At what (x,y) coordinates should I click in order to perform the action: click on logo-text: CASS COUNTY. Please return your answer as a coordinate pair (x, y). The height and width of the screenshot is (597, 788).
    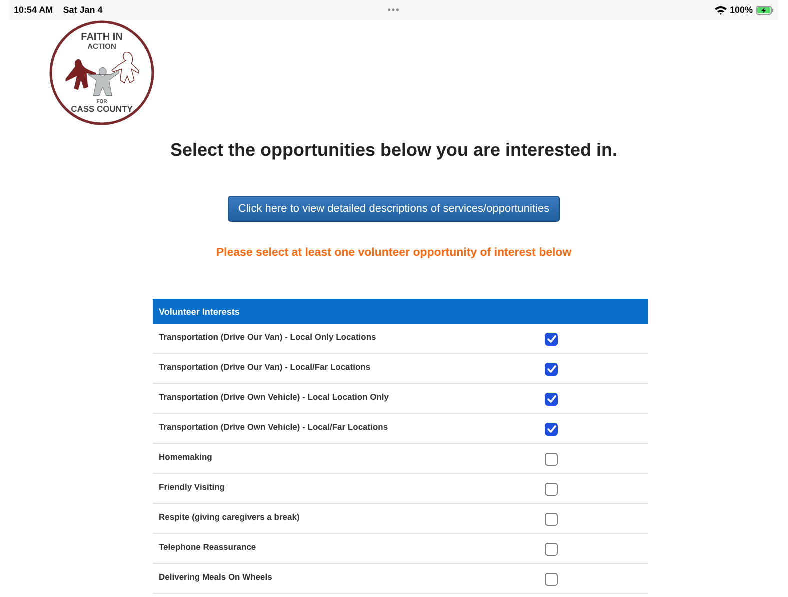
    Looking at the image, I should click on (102, 109).